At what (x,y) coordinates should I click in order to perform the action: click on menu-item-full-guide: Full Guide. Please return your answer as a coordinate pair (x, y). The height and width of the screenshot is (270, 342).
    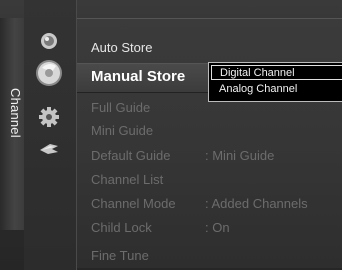
    Looking at the image, I should click on (120, 107).